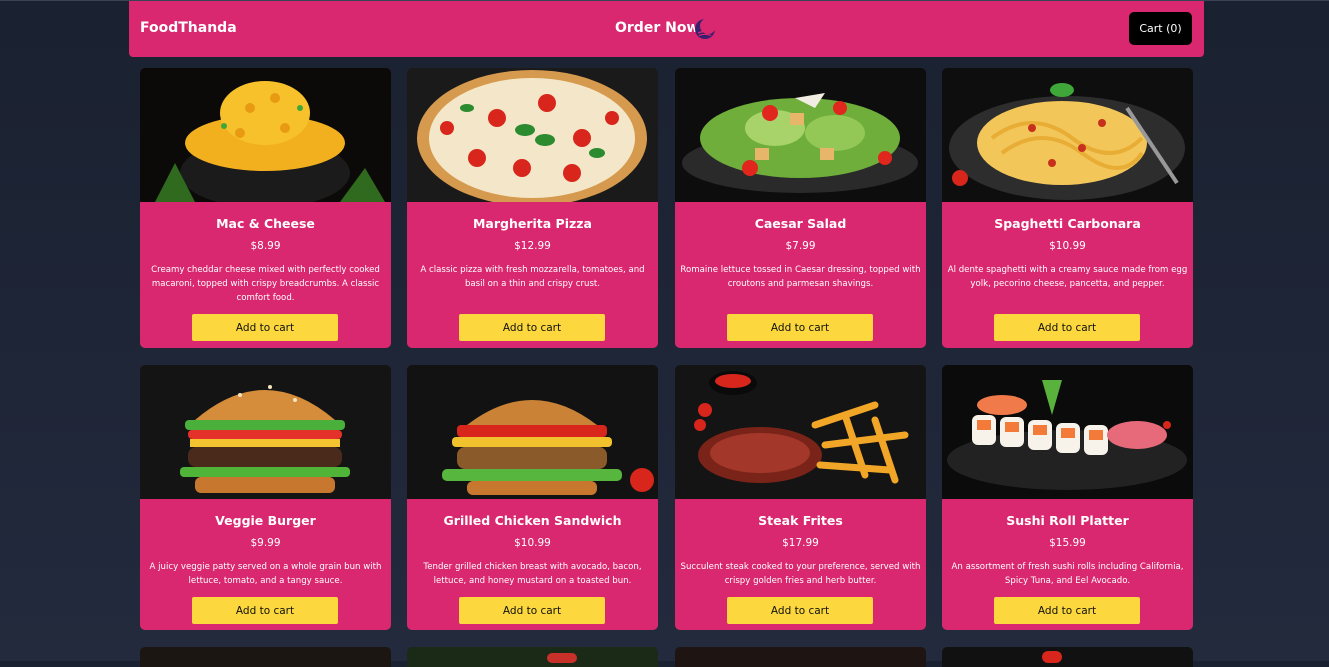 Image resolution: width=1329 pixels, height=667 pixels. Describe the element at coordinates (1067, 135) in the screenshot. I see `food-image-spaghetti` at that location.